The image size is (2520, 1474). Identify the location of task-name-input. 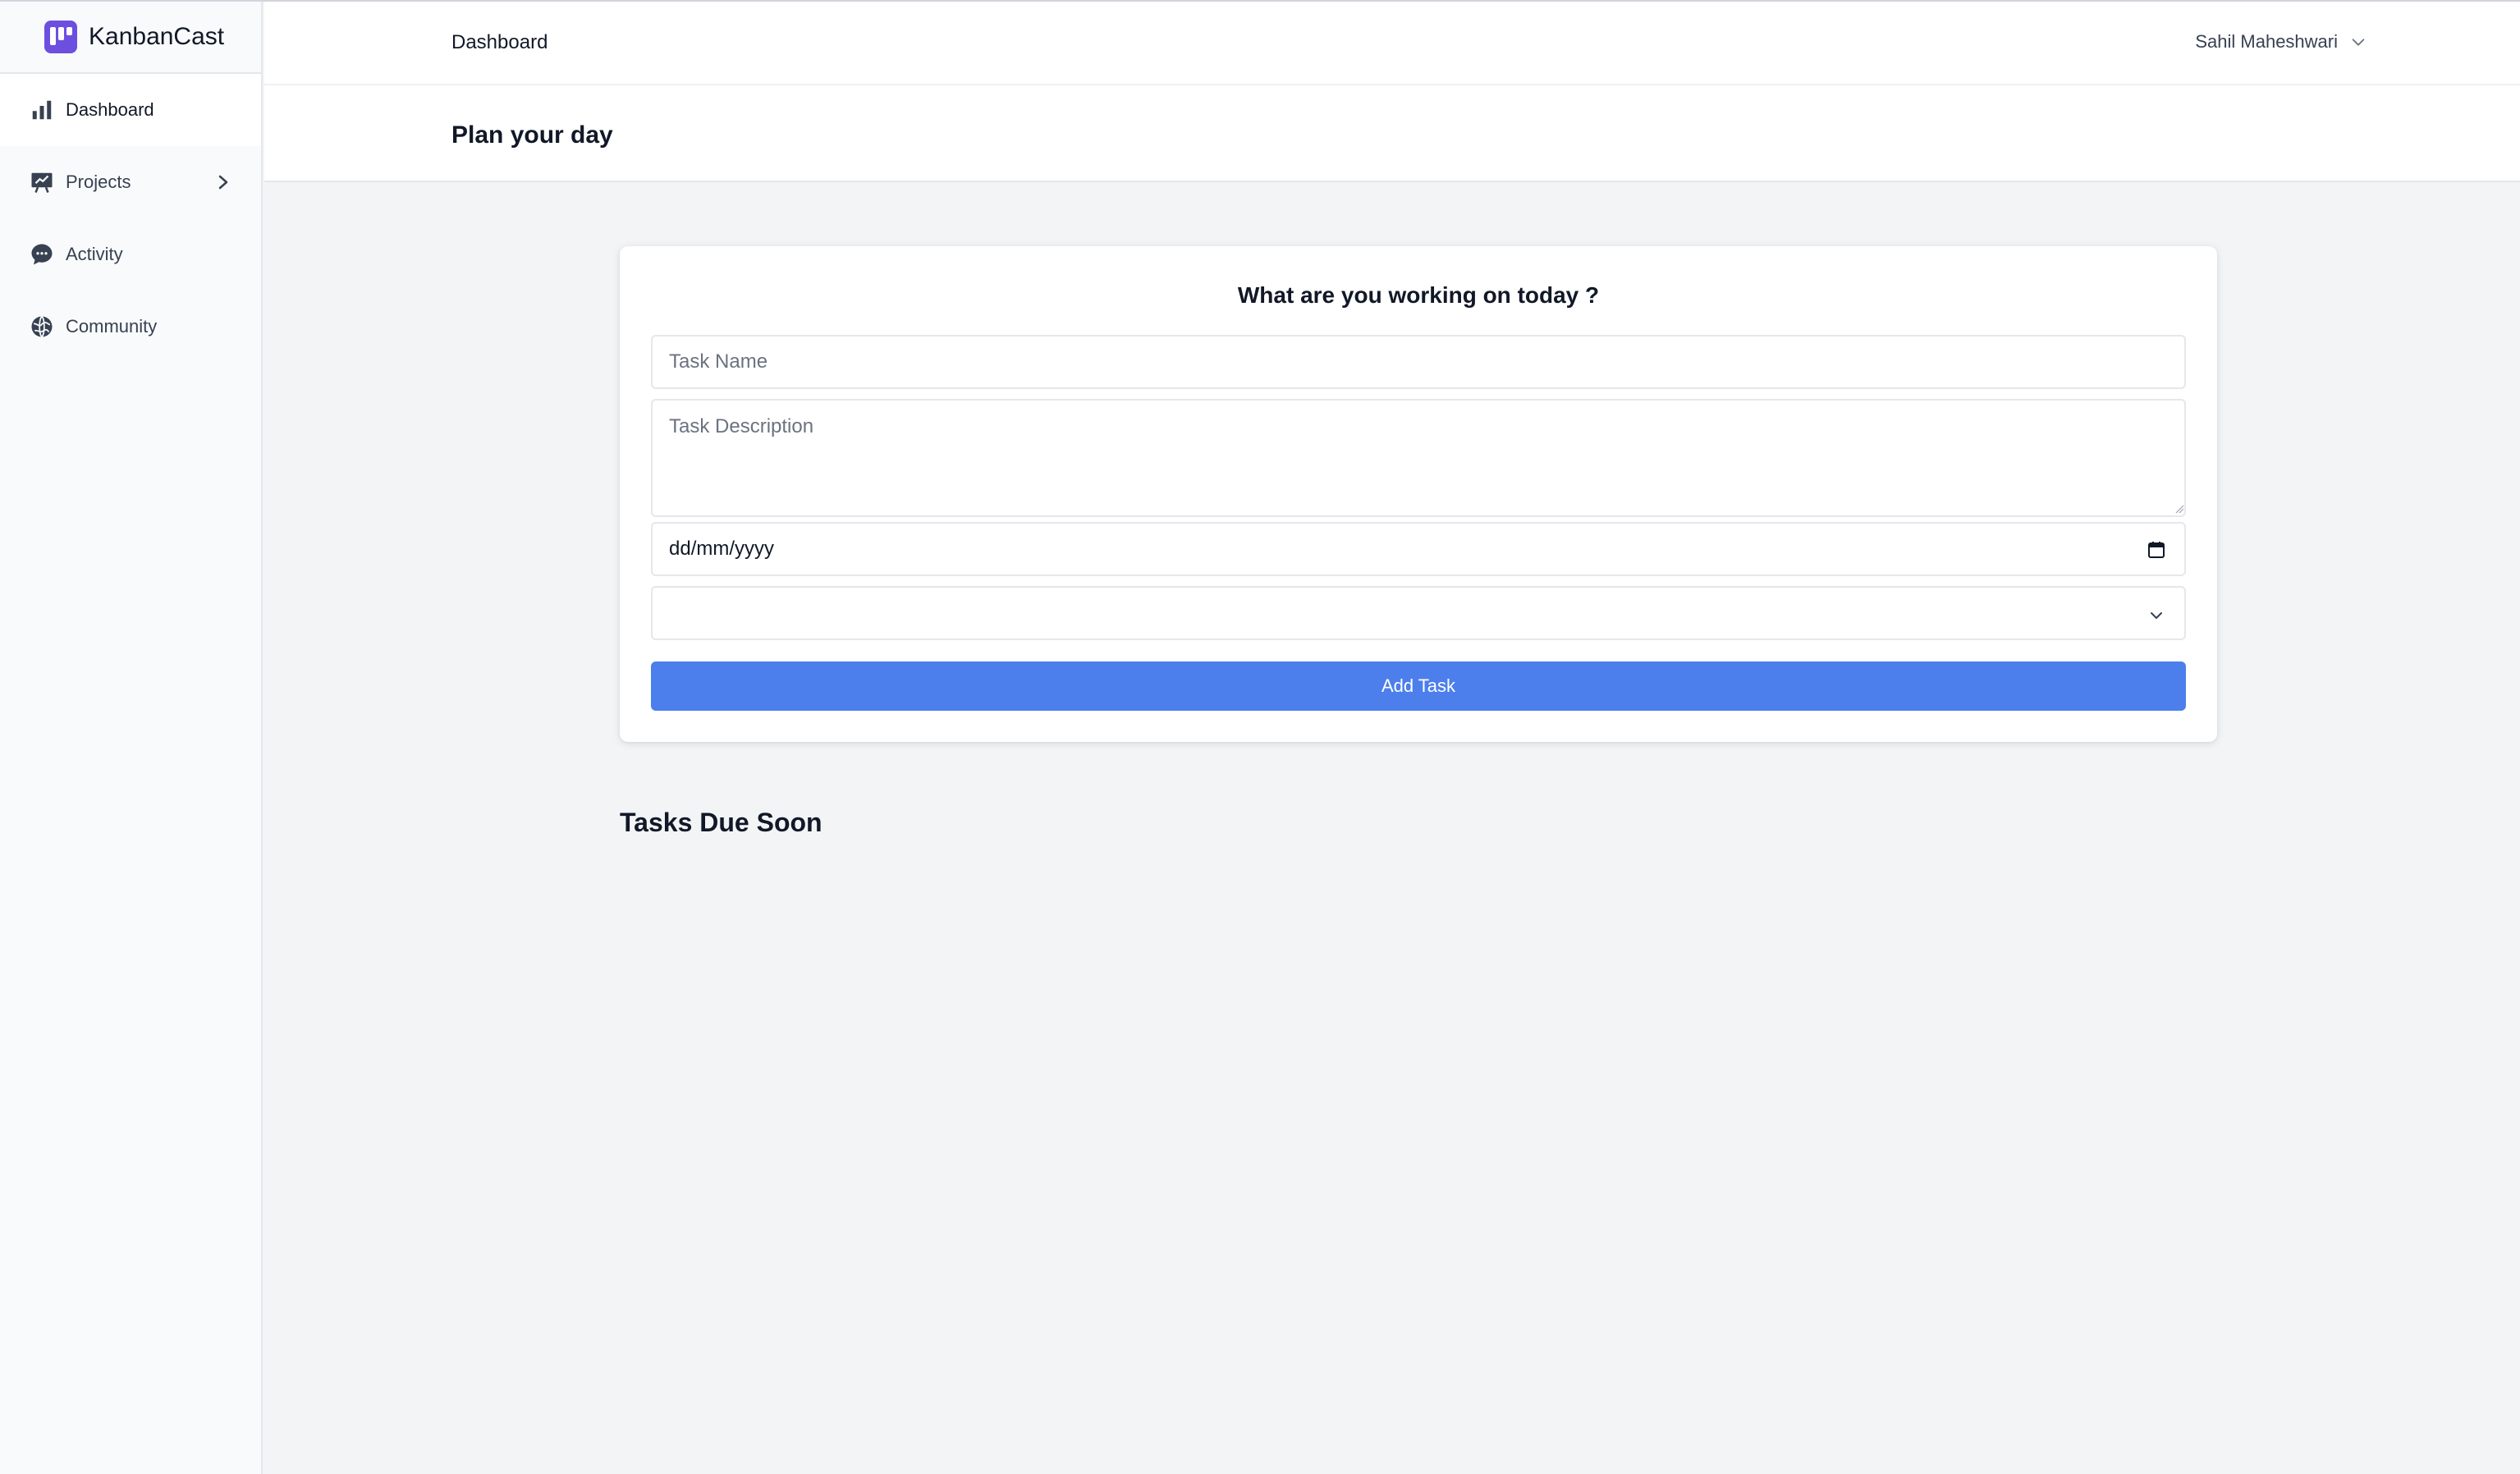
(1418, 362).